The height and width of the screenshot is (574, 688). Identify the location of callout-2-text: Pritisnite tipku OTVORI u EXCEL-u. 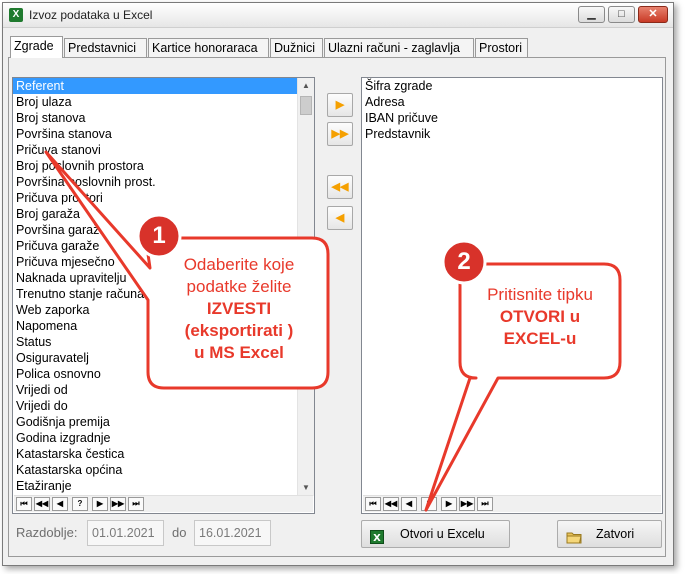
(540, 317).